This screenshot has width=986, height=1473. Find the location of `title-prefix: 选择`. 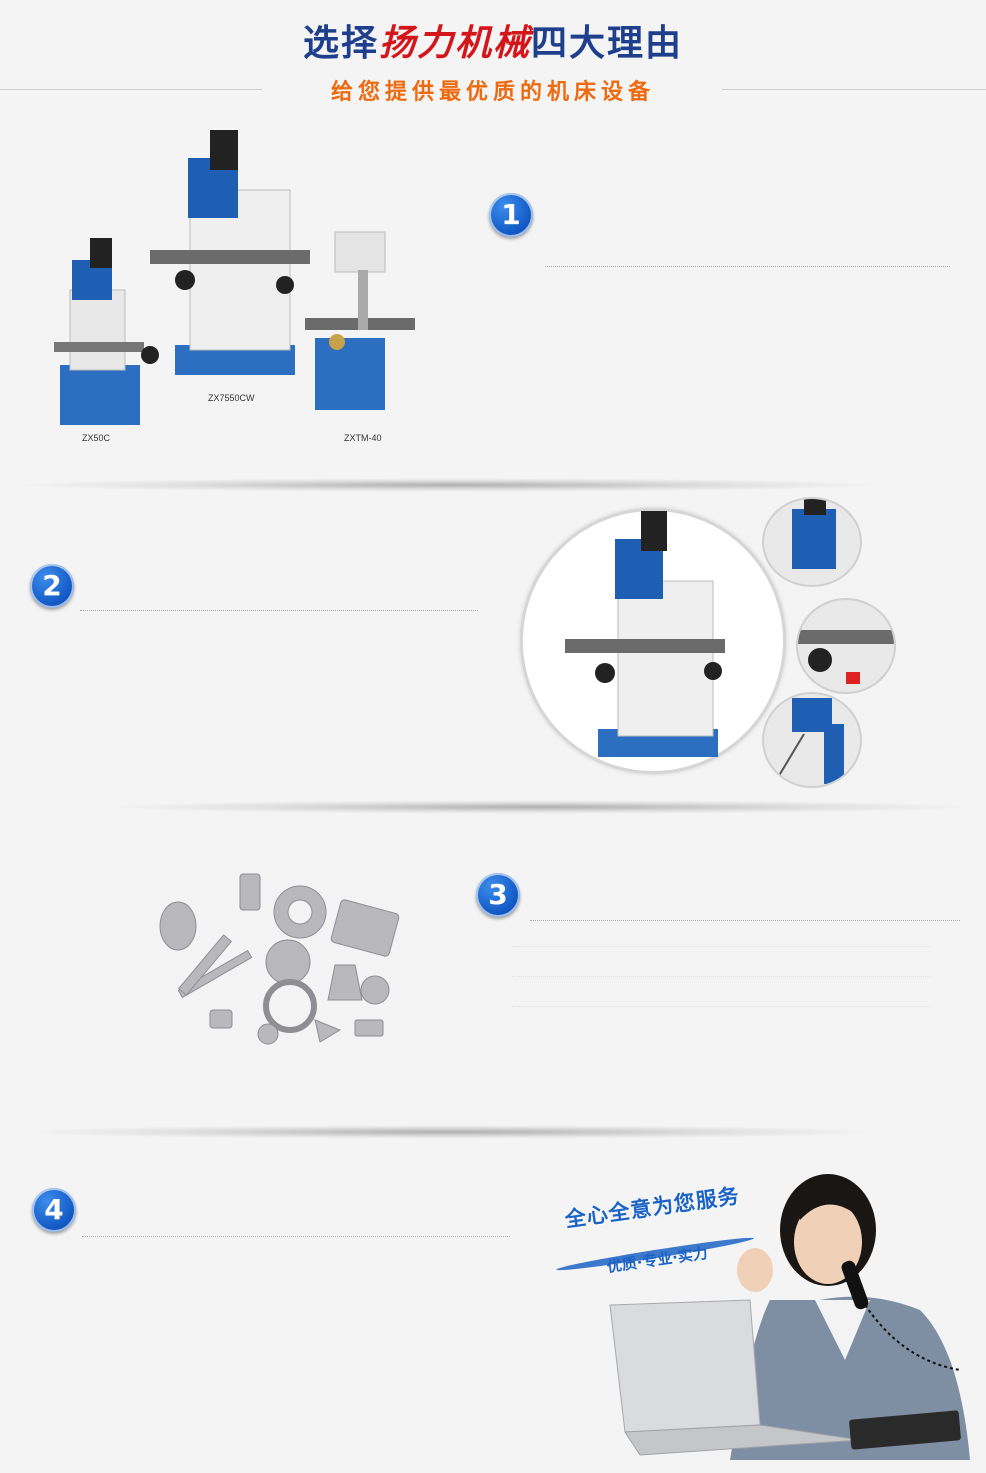

title-prefix: 选择 is located at coordinates (340, 43).